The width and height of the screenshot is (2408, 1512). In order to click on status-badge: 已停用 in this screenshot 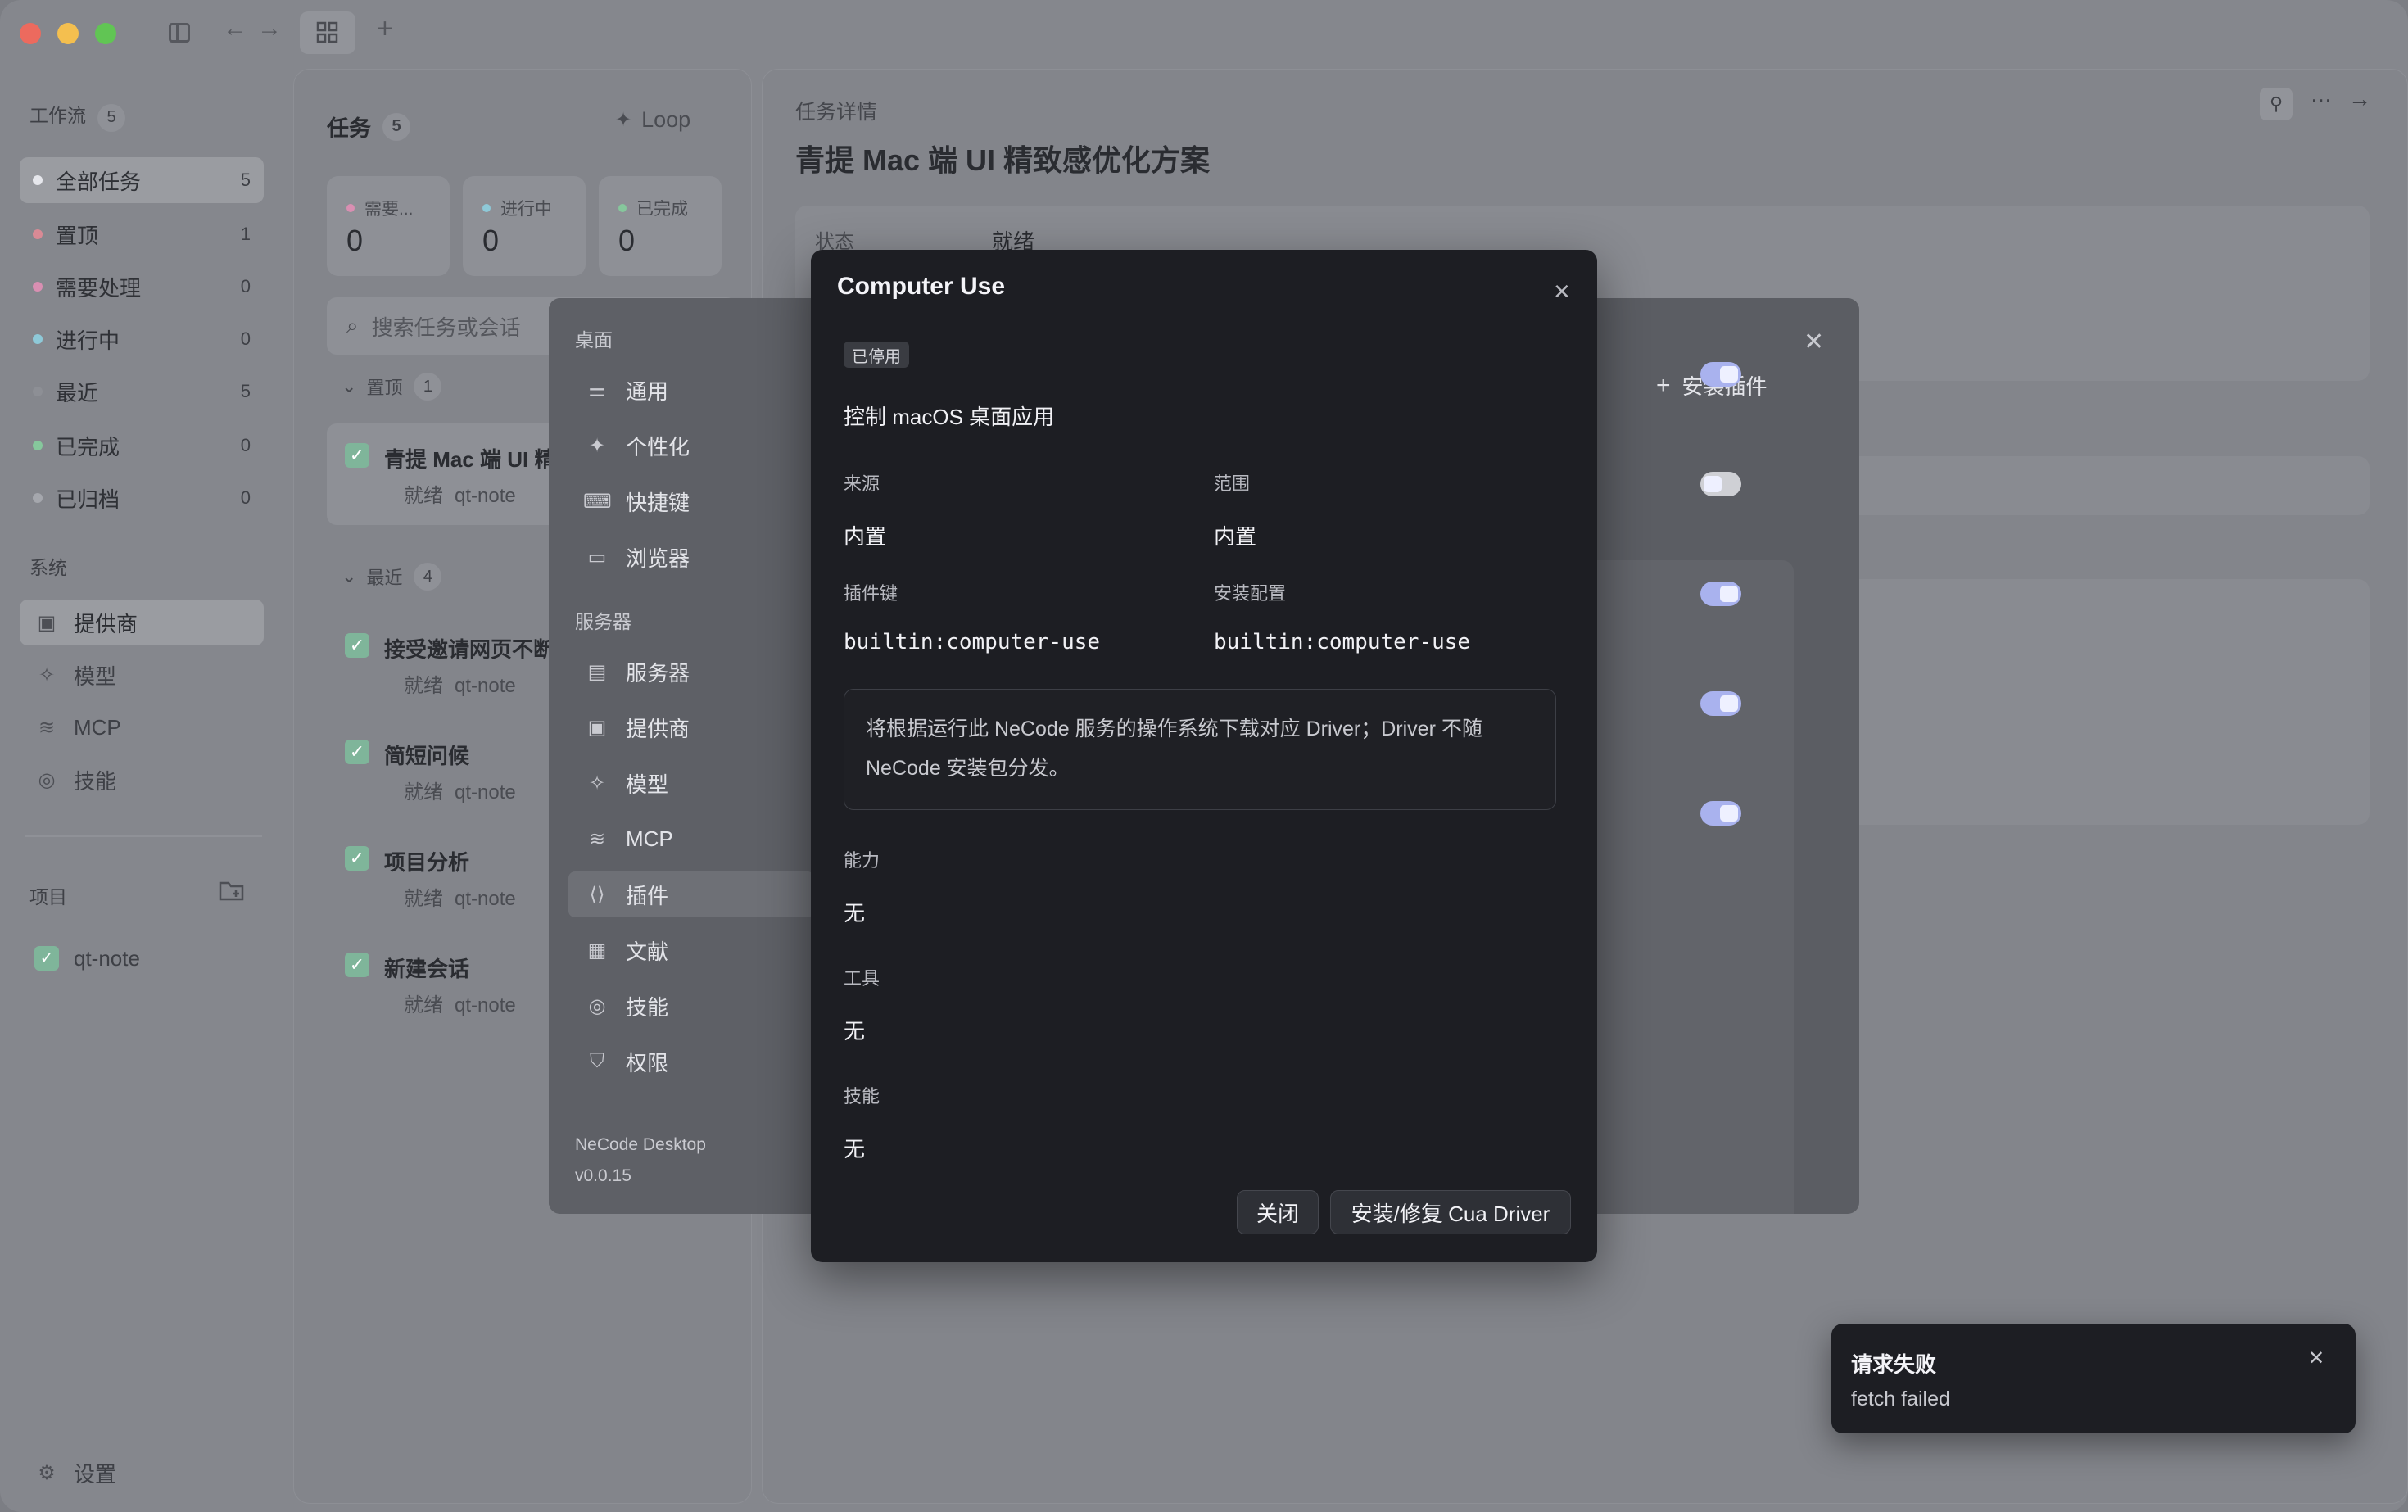, I will do `click(876, 355)`.